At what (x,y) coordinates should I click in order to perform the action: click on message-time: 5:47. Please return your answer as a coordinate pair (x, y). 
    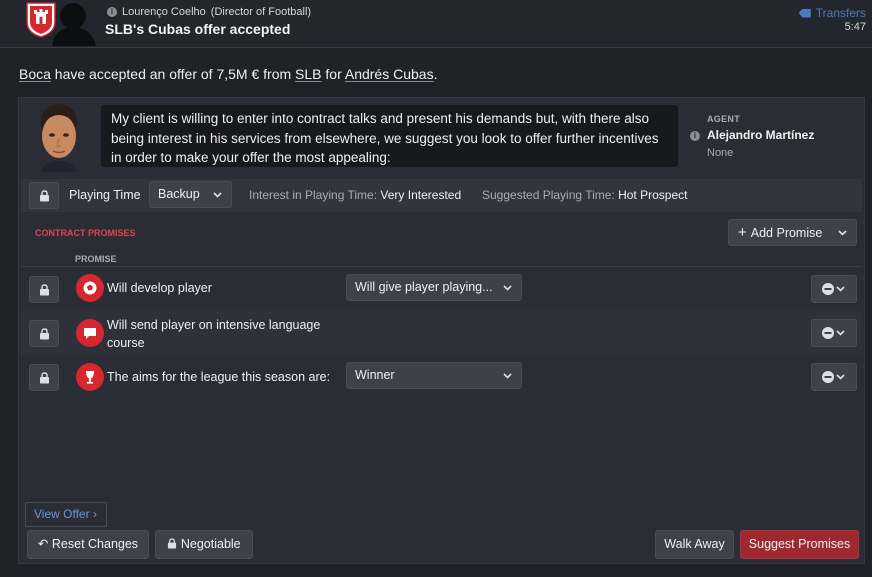
    Looking at the image, I should click on (855, 27).